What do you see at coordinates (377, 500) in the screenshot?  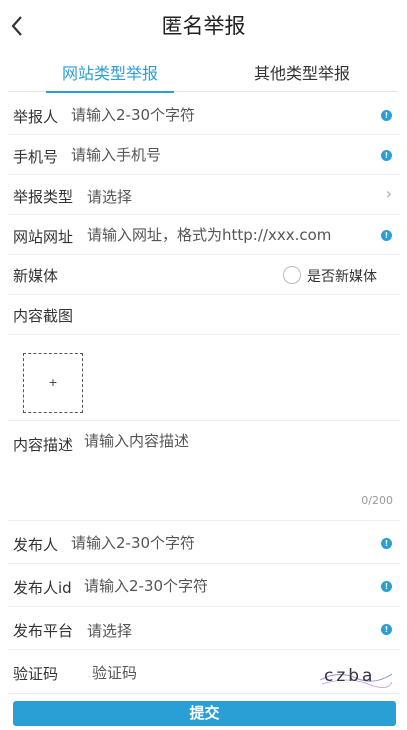 I see `description-char-counter: 0/200` at bounding box center [377, 500].